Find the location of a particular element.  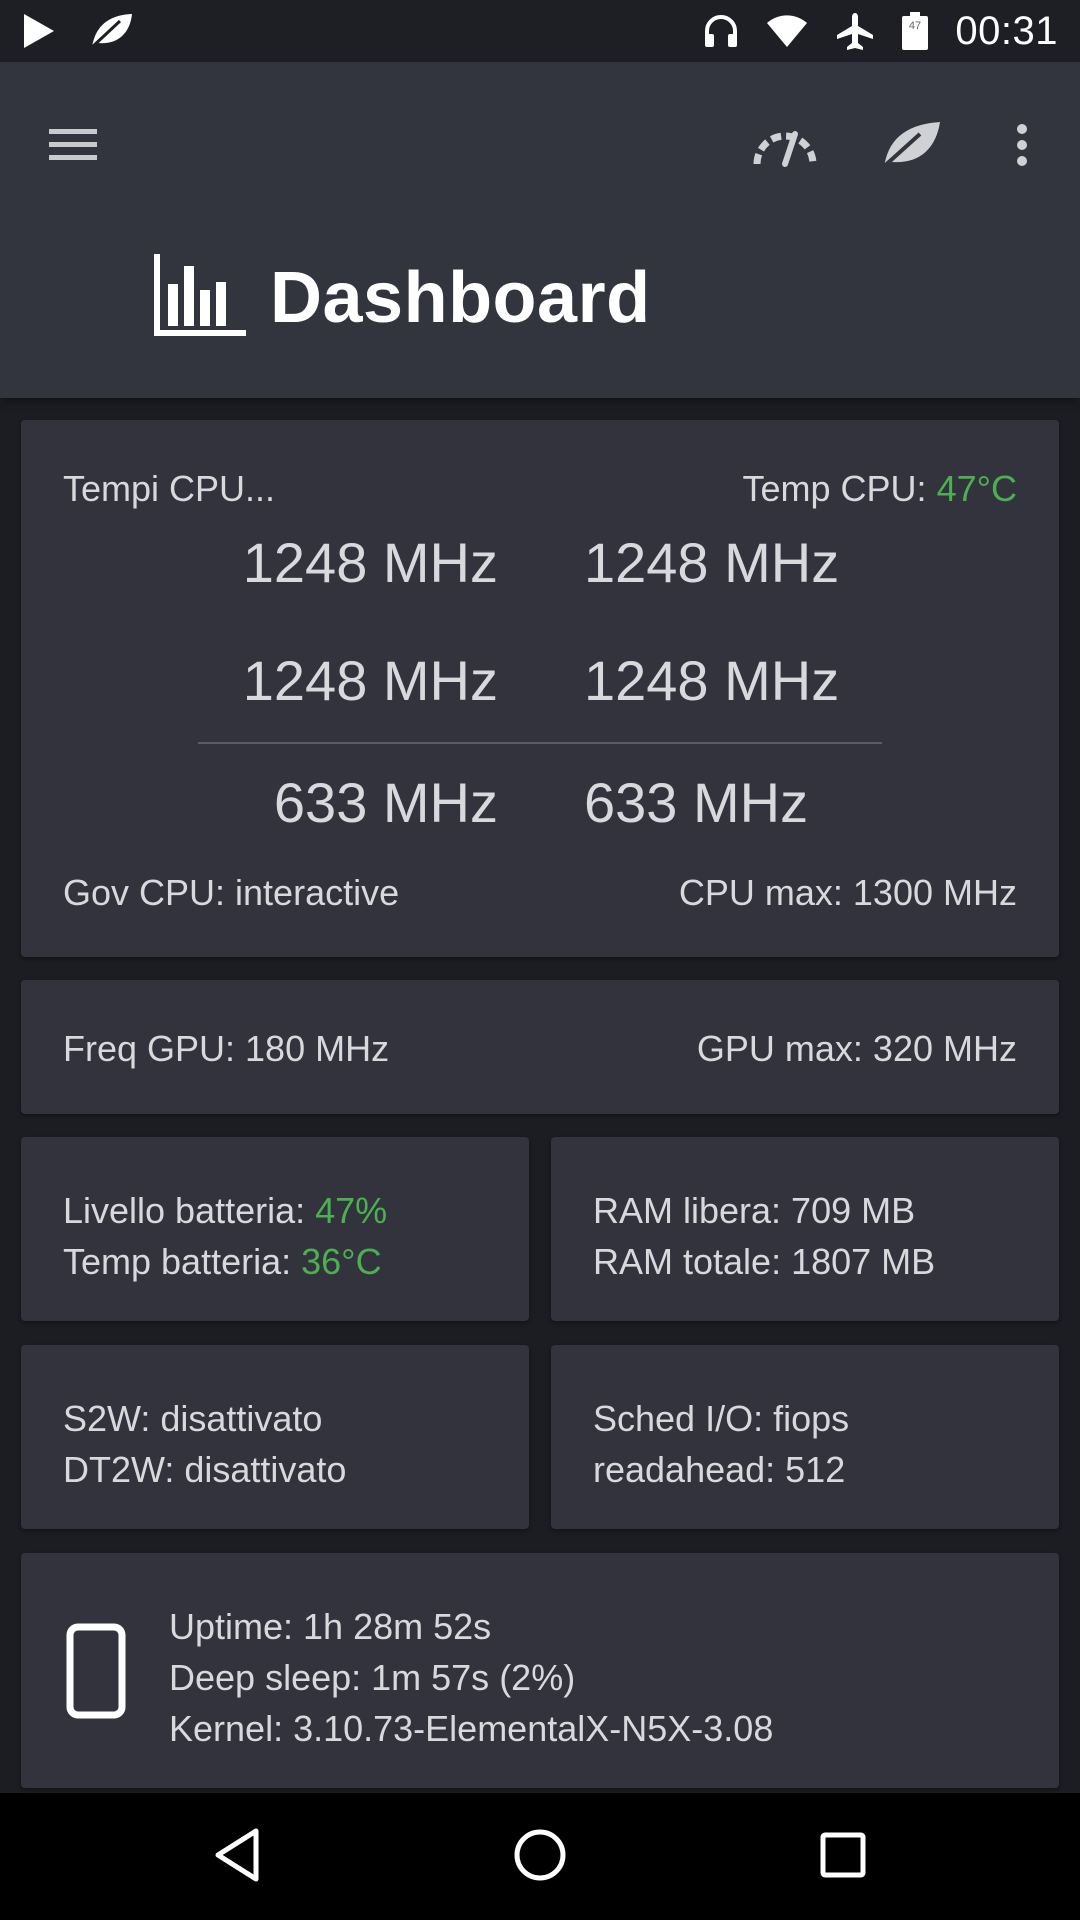

cpu-temp: Temp CPU: 47°C is located at coordinates (880, 489).